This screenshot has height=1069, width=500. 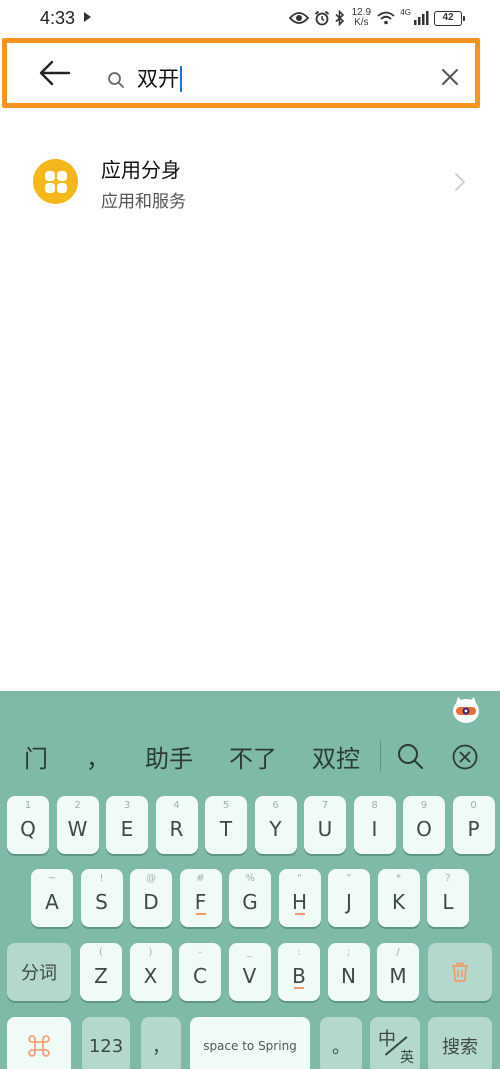 What do you see at coordinates (325, 805) in the screenshot?
I see `key-hint: 7` at bounding box center [325, 805].